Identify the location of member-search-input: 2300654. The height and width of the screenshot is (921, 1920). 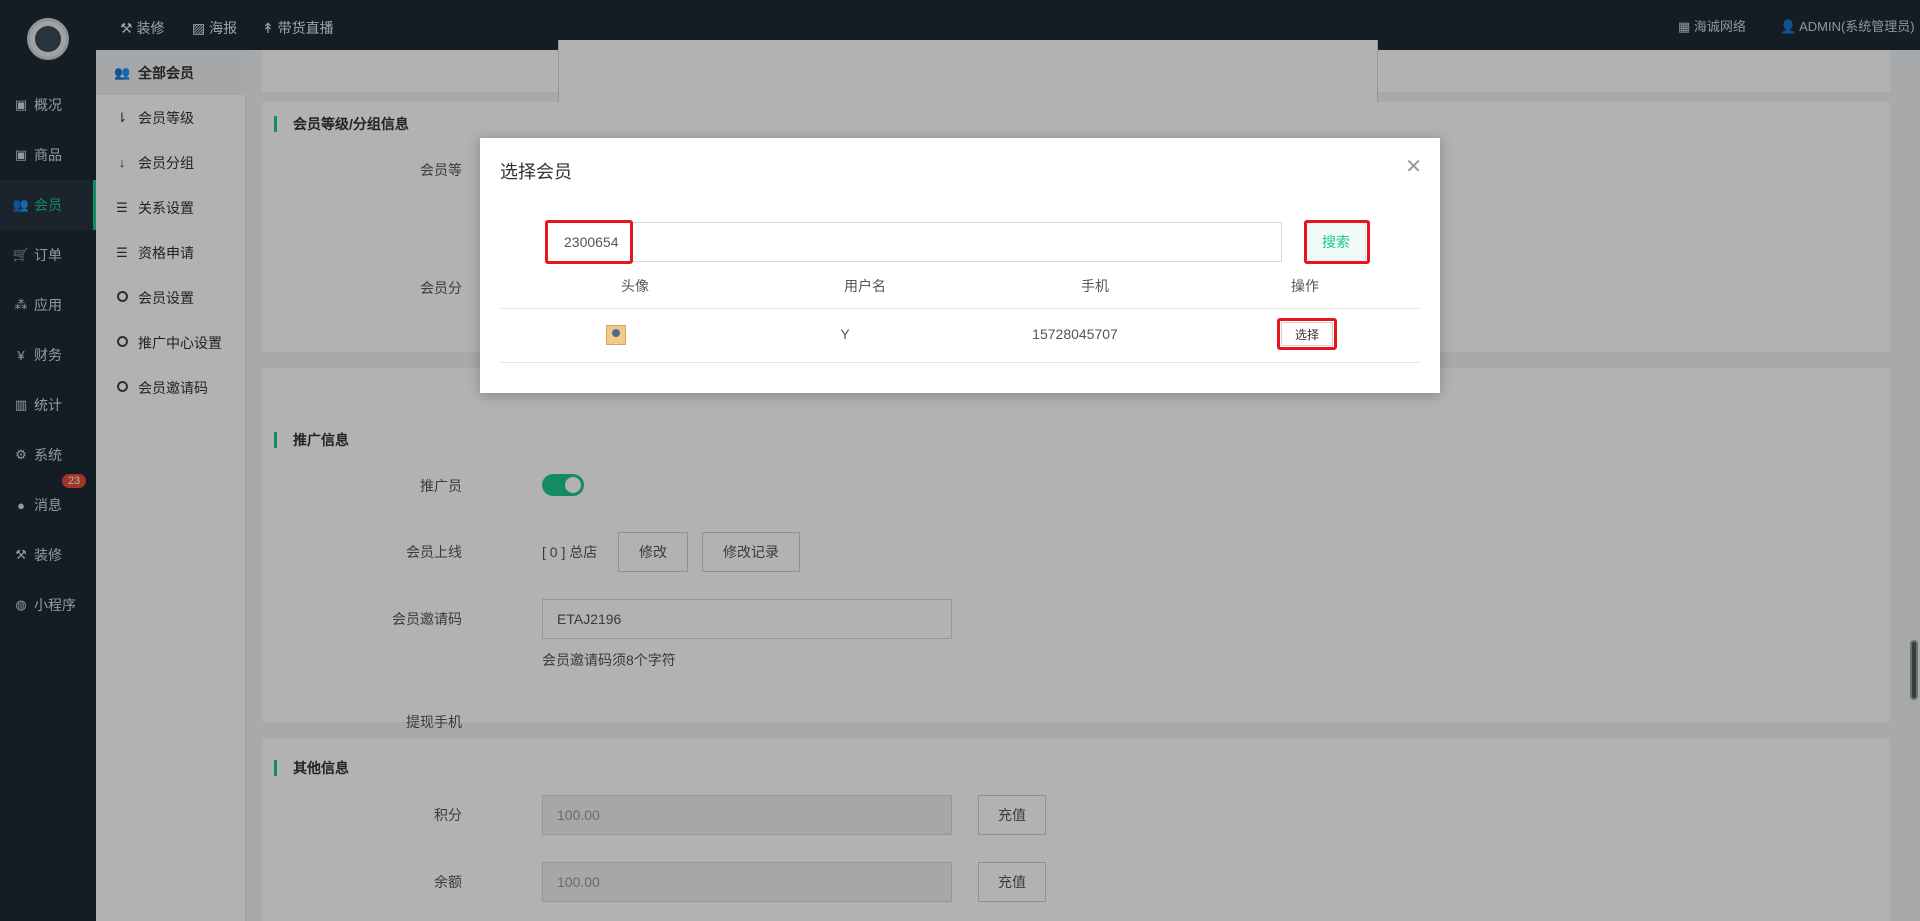
(913, 242).